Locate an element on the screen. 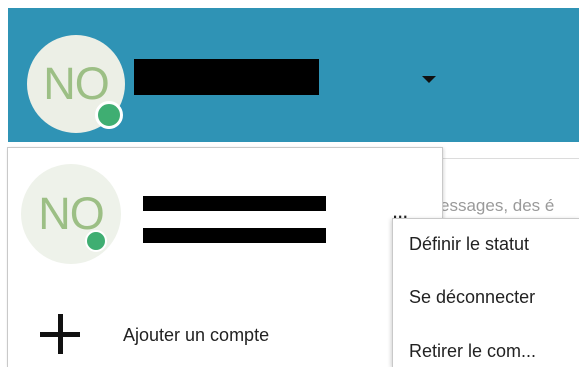 Image resolution: width=579 pixels, height=367 pixels. menu-item-set-status: Définir le statut is located at coordinates (469, 244).